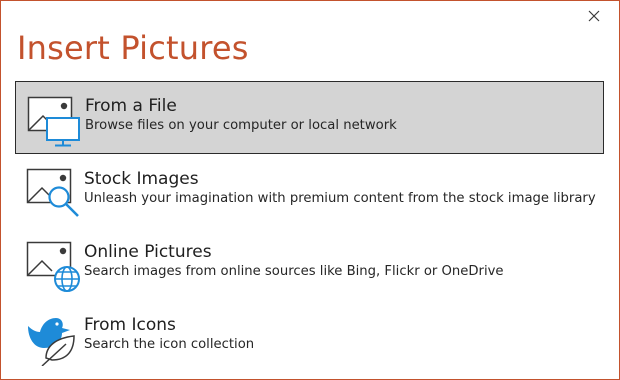 This screenshot has height=380, width=620. What do you see at coordinates (141, 179) in the screenshot?
I see `option-title: Stock Images` at bounding box center [141, 179].